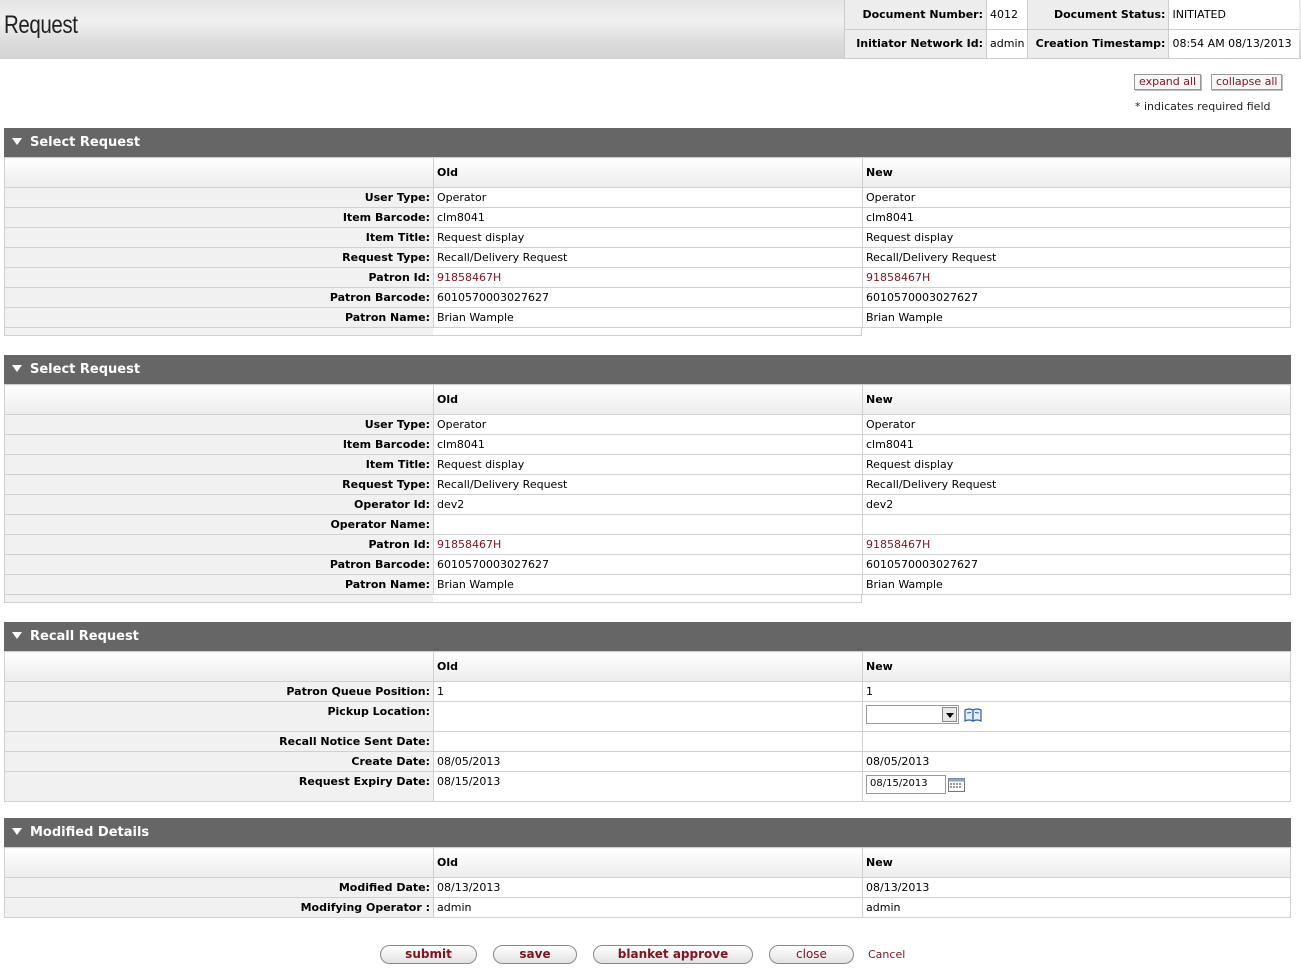 This screenshot has width=1301, height=968. What do you see at coordinates (647, 369) in the screenshot?
I see `section-header-select-request-2: Select Request` at bounding box center [647, 369].